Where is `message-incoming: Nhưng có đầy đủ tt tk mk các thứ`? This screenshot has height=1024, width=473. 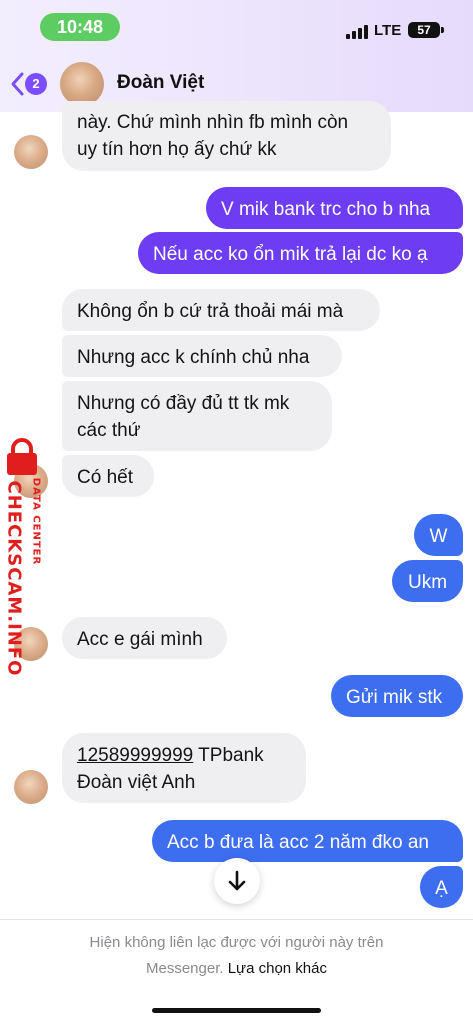 message-incoming: Nhưng có đầy đủ tt tk mk các thứ is located at coordinates (197, 416).